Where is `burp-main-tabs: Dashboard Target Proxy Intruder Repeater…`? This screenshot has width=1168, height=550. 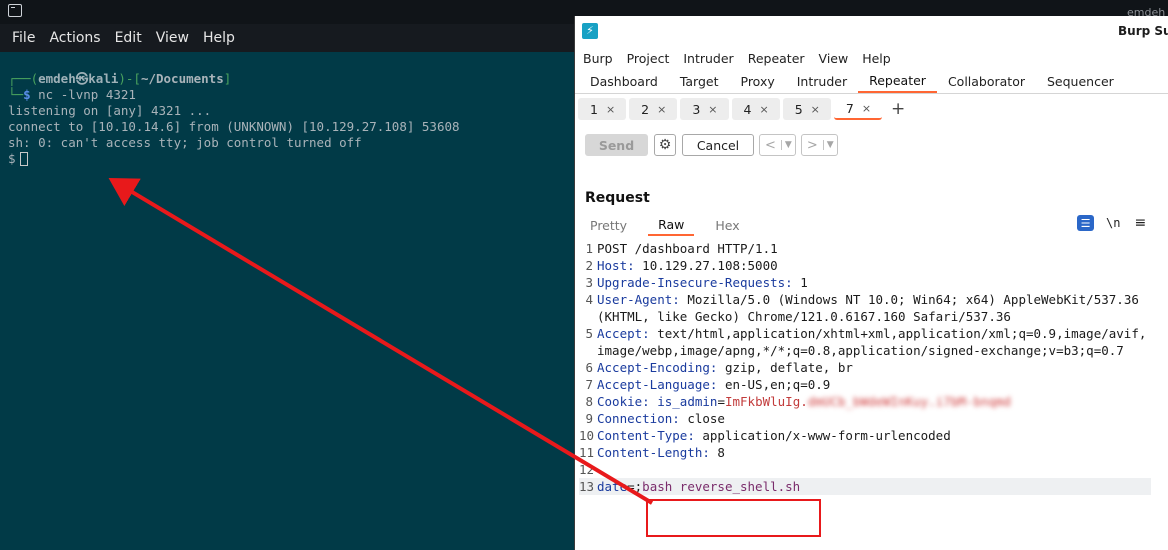 burp-main-tabs: Dashboard Target Proxy Intruder Repeater… is located at coordinates (871, 82).